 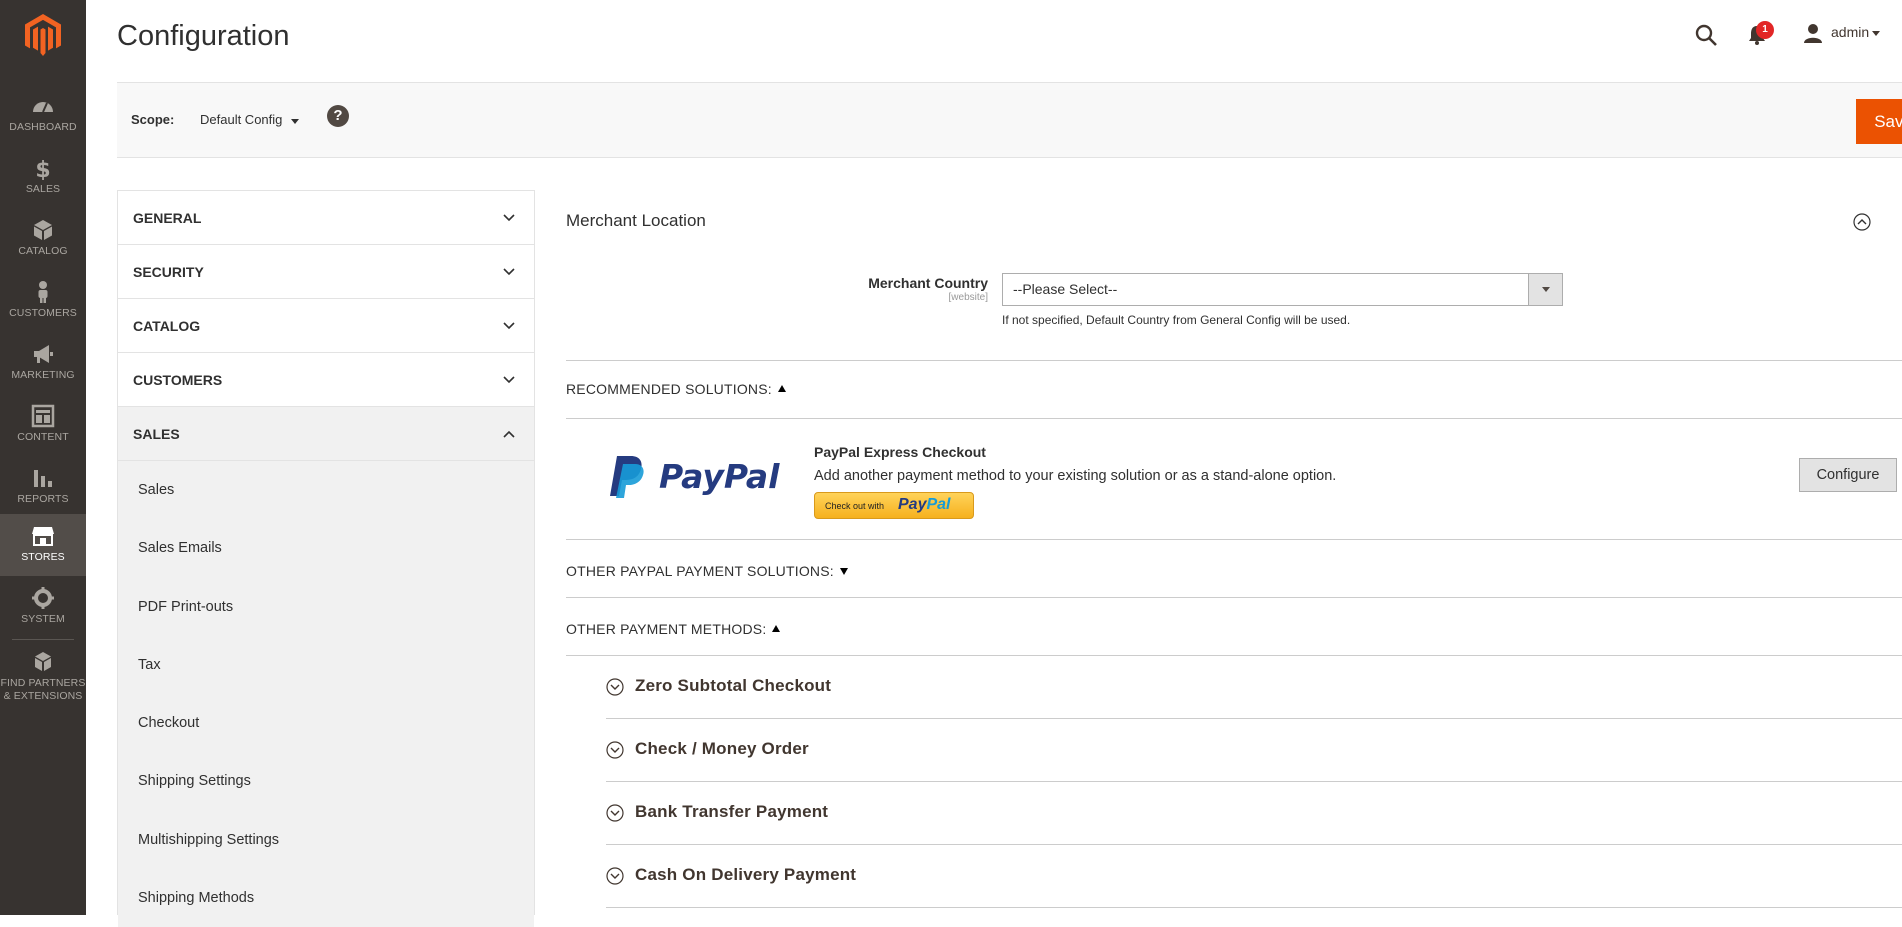 I want to click on payment-method-zero-subtotal: Zero Subtotal Checkout, so click(x=1254, y=687).